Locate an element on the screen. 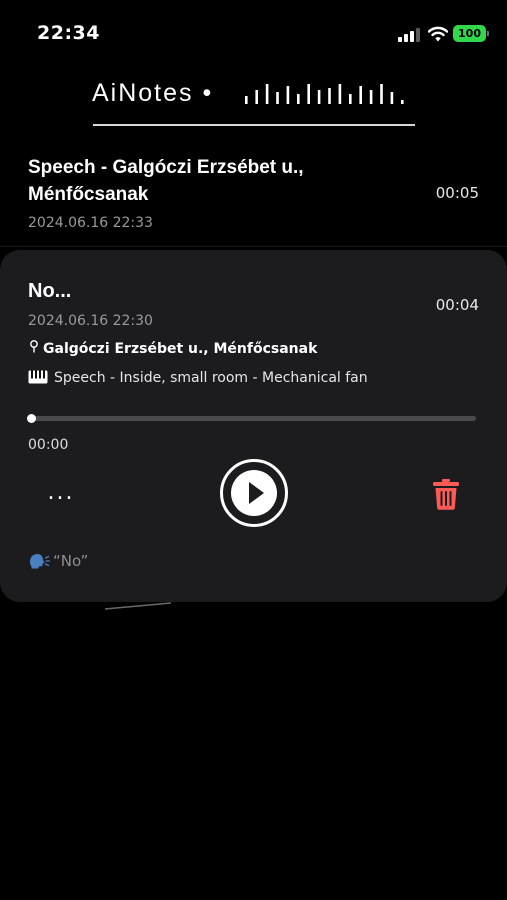  piano-icon is located at coordinates (38, 377).